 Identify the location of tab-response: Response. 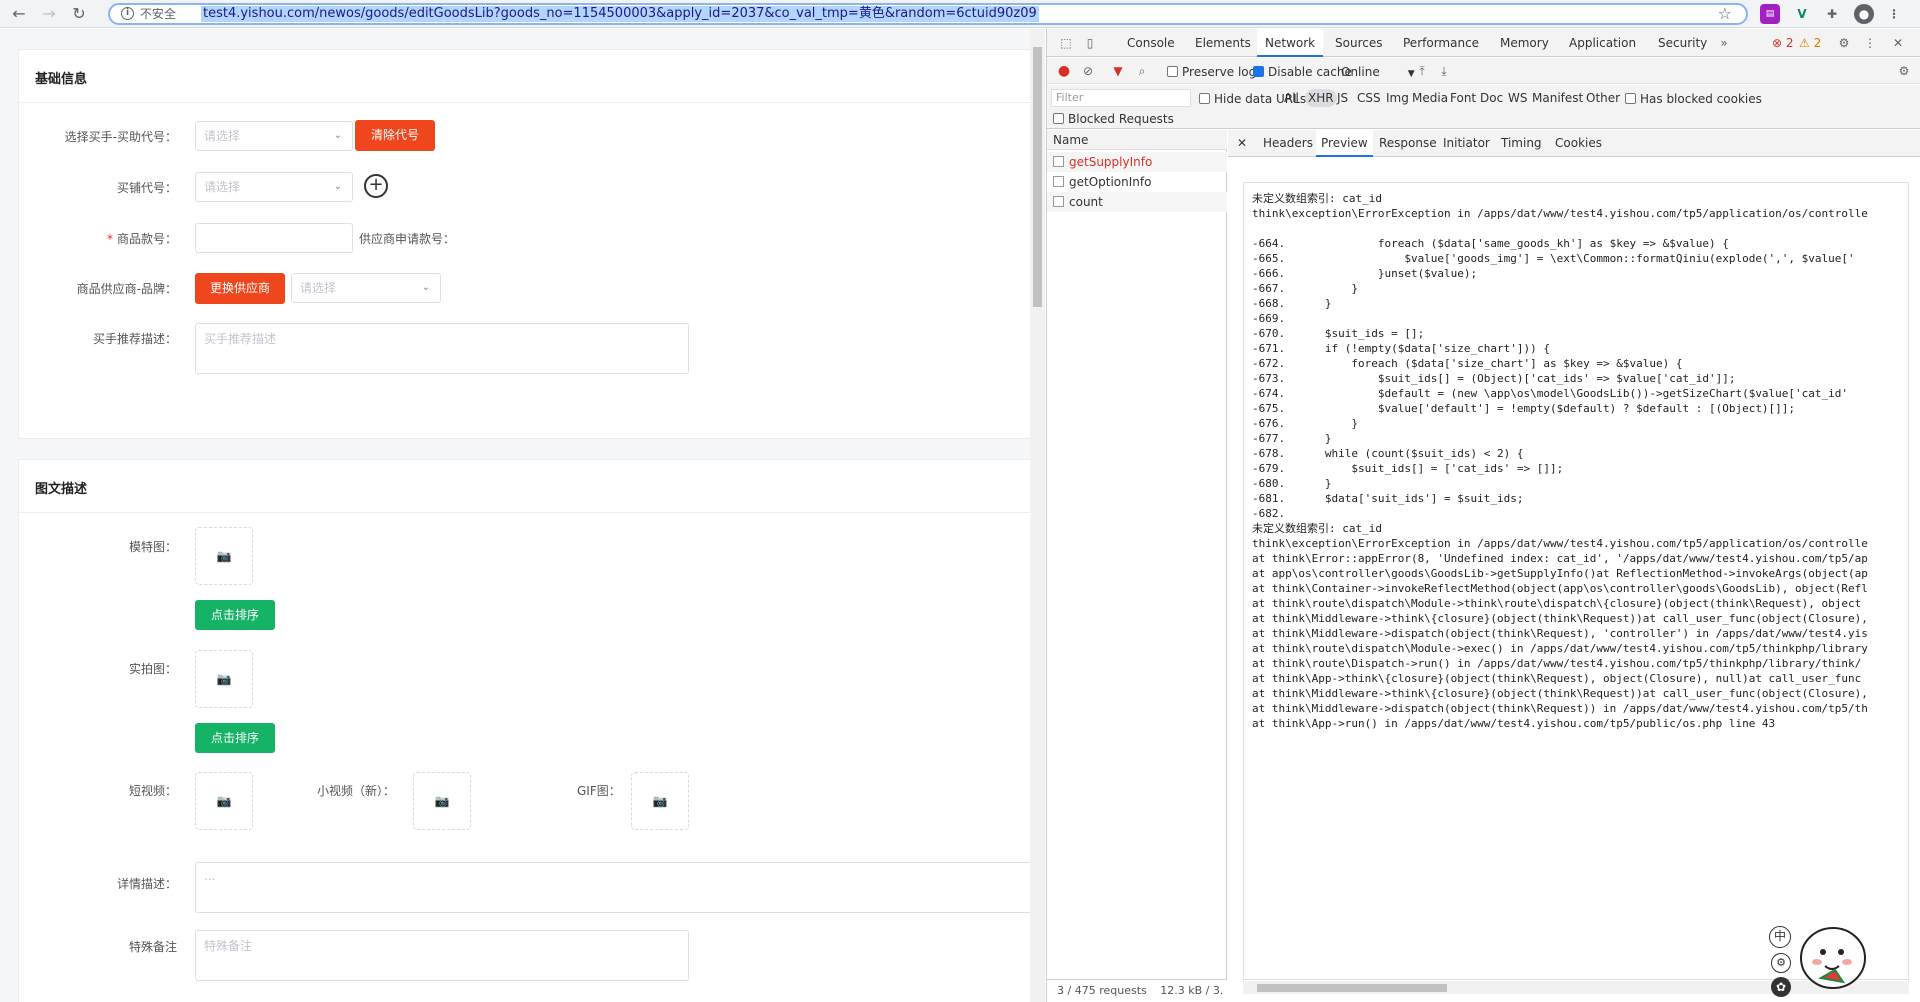
(1408, 143).